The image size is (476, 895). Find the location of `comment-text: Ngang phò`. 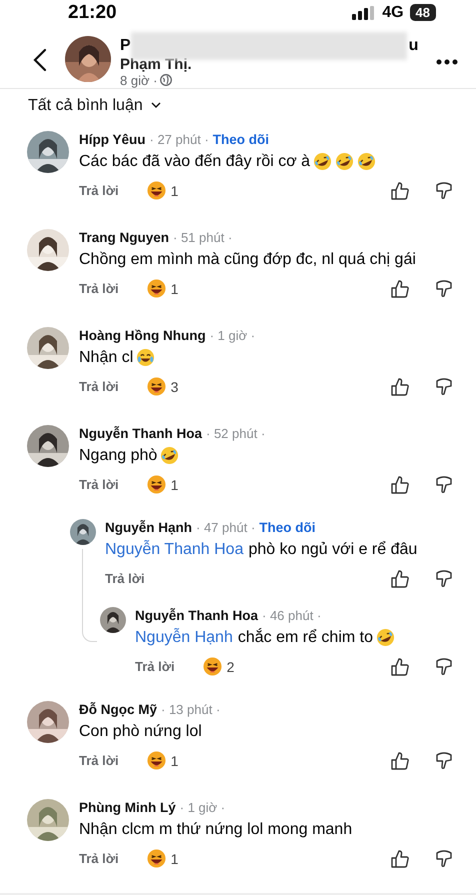

comment-text: Ngang phò is located at coordinates (118, 456).